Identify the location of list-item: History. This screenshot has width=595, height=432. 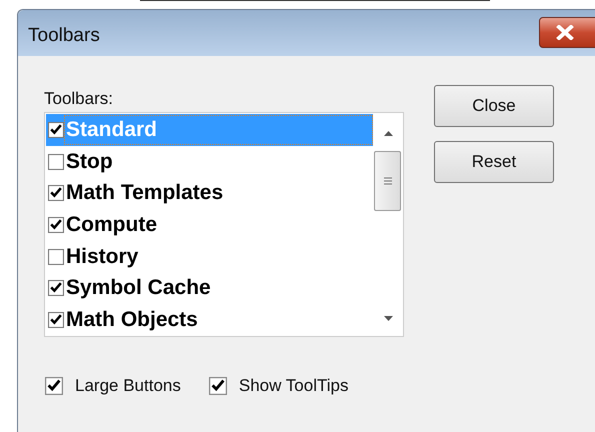
(209, 256).